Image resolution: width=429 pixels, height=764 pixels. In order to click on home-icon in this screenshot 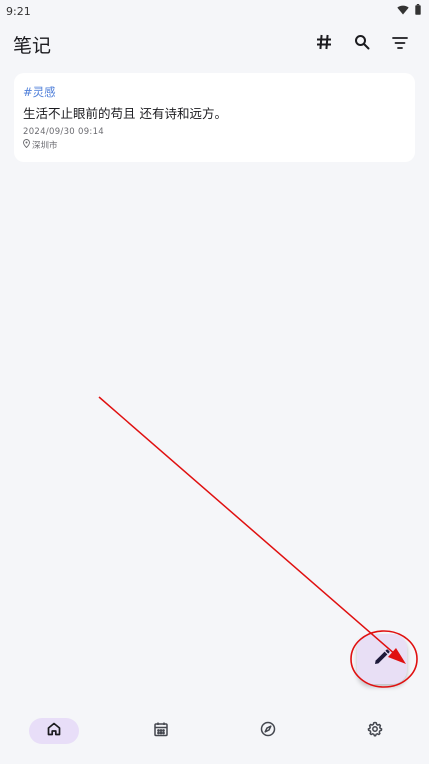, I will do `click(54, 731)`.